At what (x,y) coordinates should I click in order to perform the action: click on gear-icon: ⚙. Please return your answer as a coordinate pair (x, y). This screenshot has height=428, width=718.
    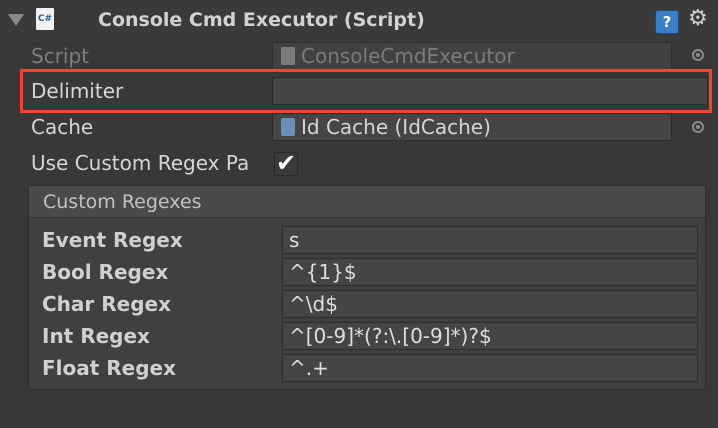
    Looking at the image, I should click on (698, 18).